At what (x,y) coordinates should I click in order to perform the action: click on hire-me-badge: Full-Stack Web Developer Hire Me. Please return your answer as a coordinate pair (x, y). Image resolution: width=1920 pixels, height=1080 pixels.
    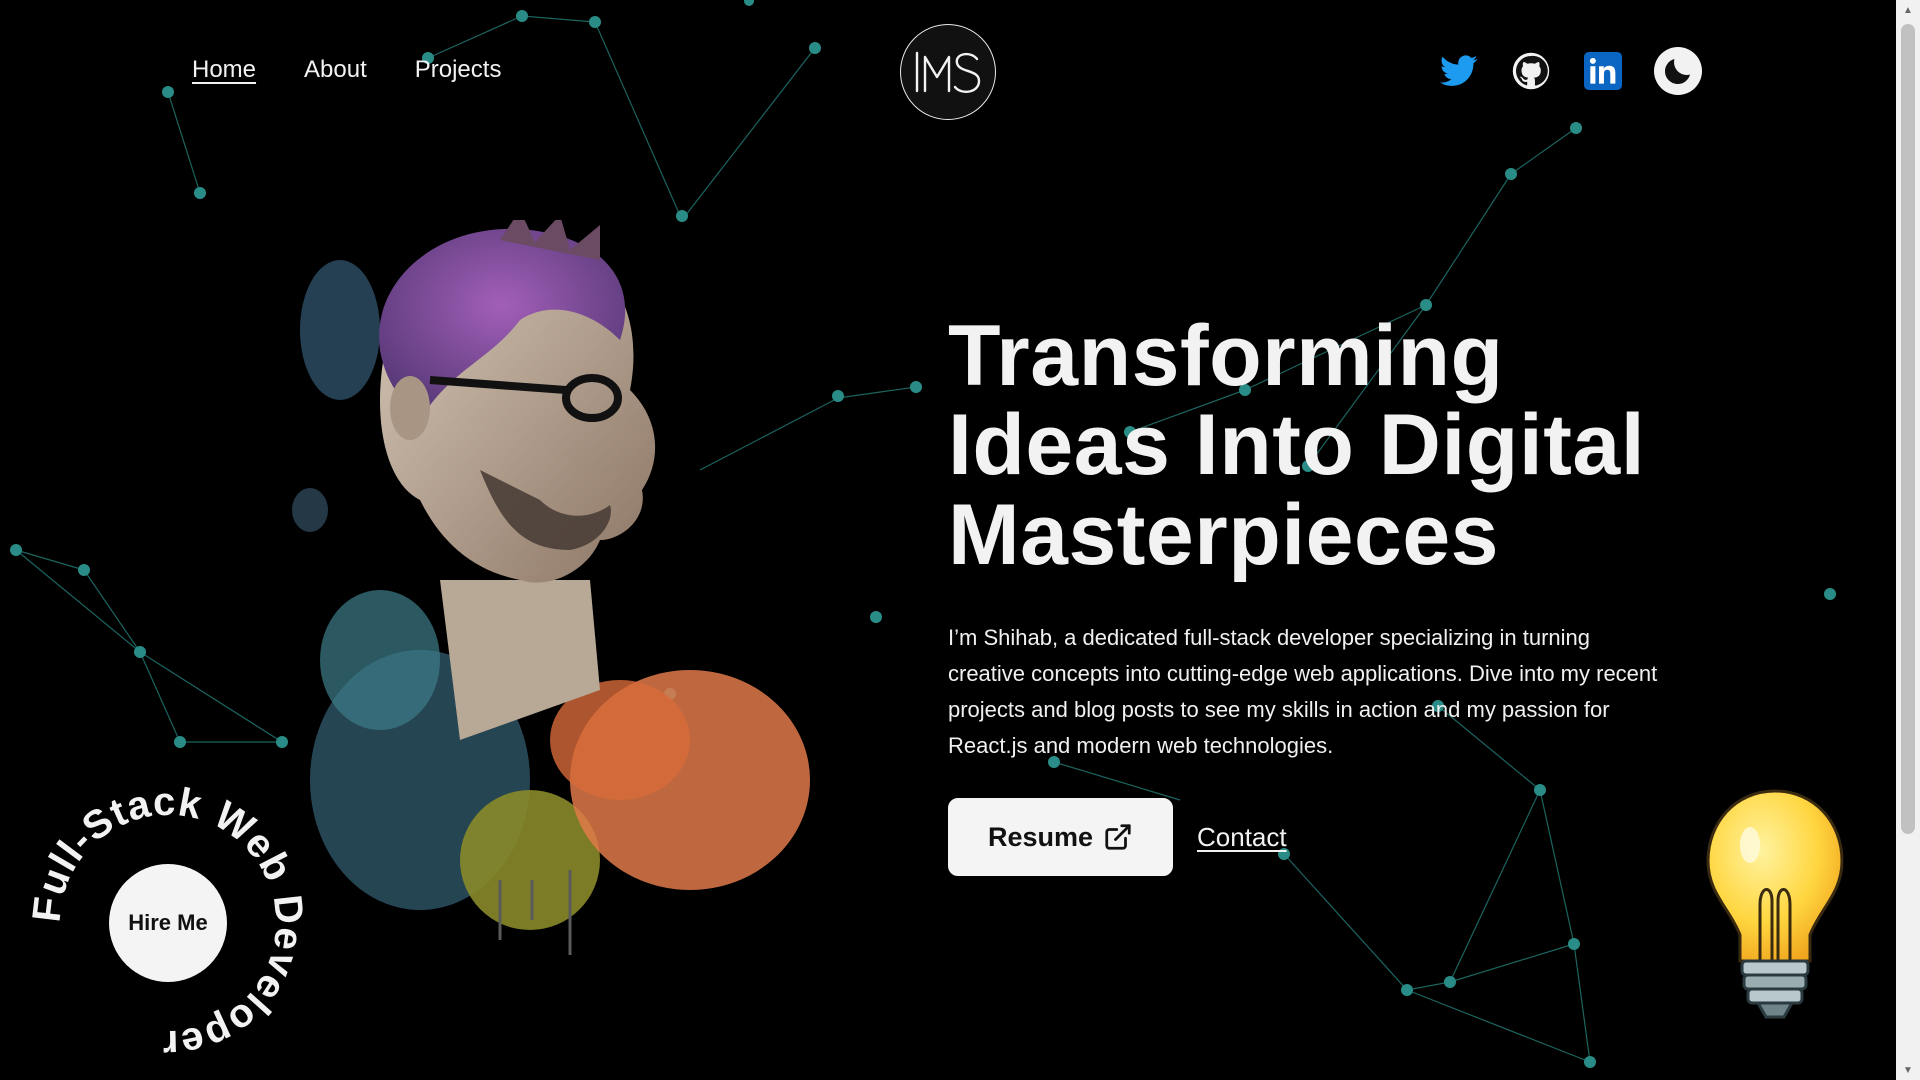
    Looking at the image, I should click on (168, 923).